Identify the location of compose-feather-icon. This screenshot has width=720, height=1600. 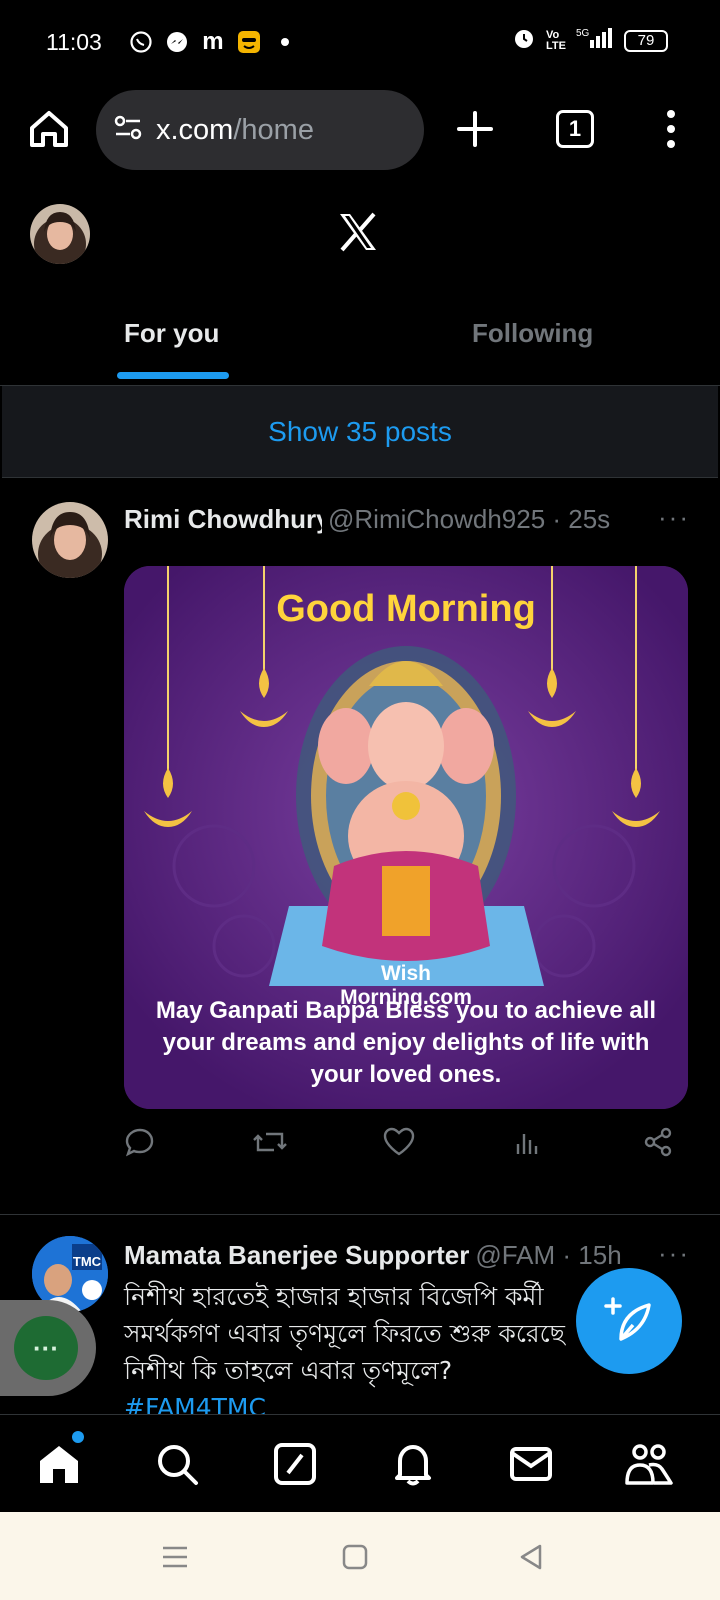
(627, 1319).